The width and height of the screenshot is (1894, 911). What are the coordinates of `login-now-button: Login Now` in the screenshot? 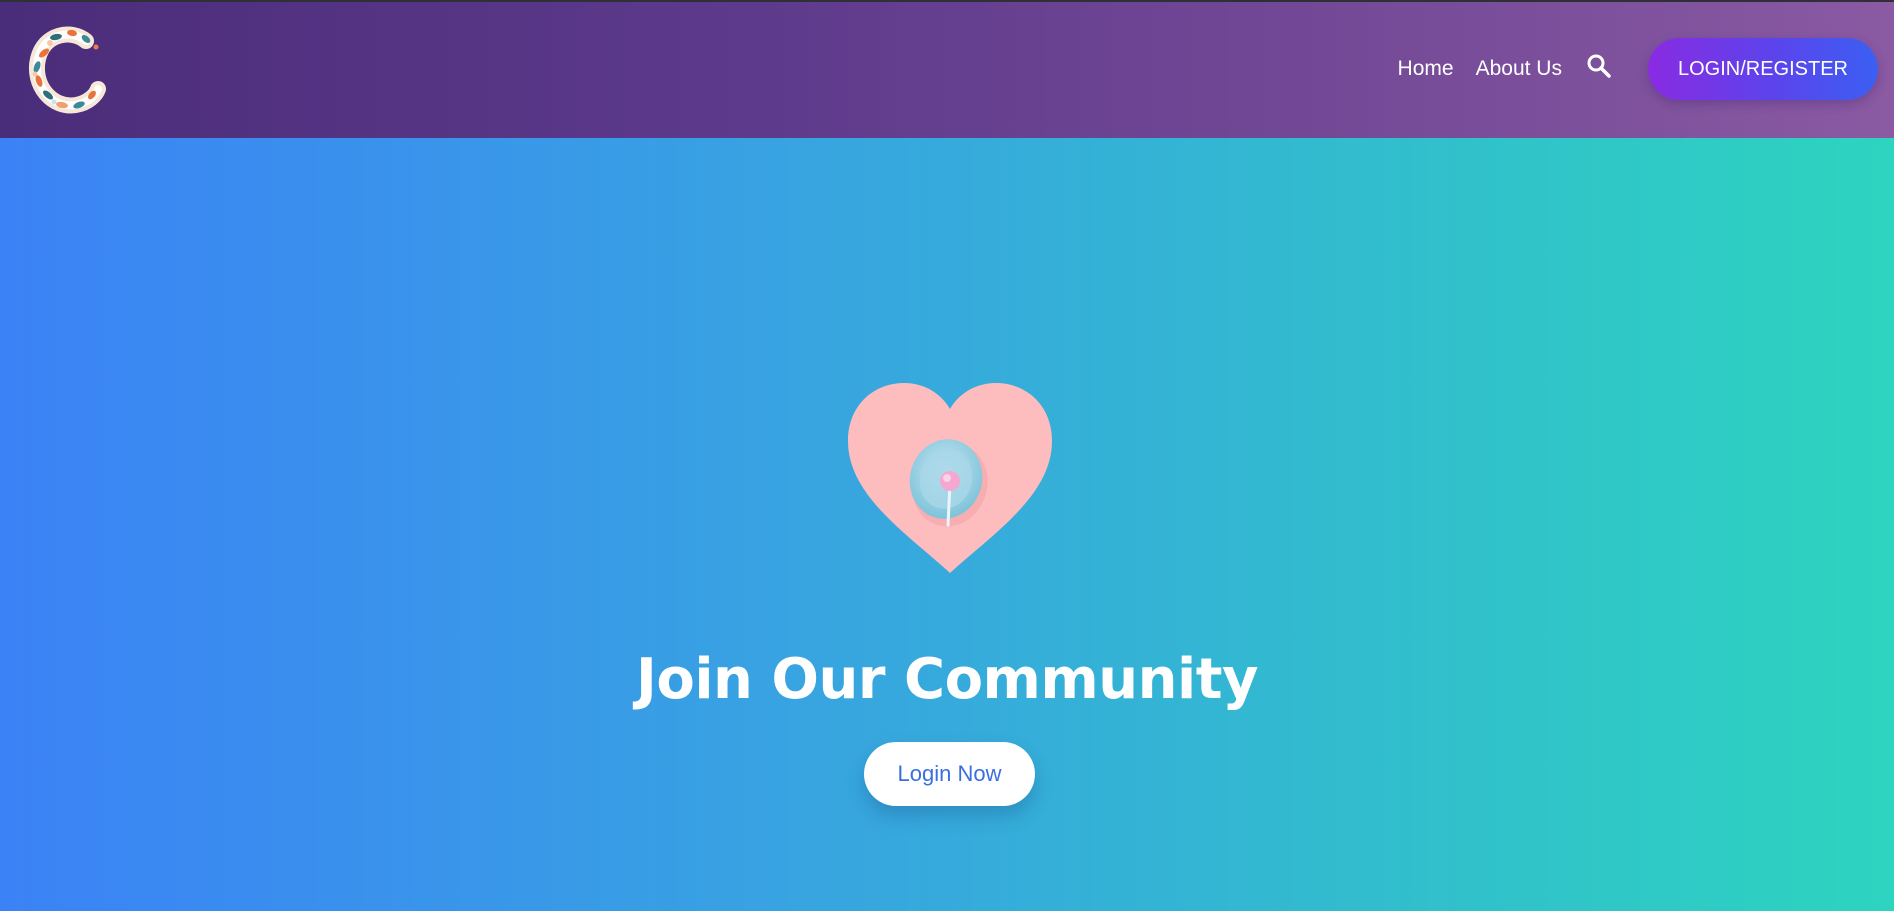 It's located at (949, 774).